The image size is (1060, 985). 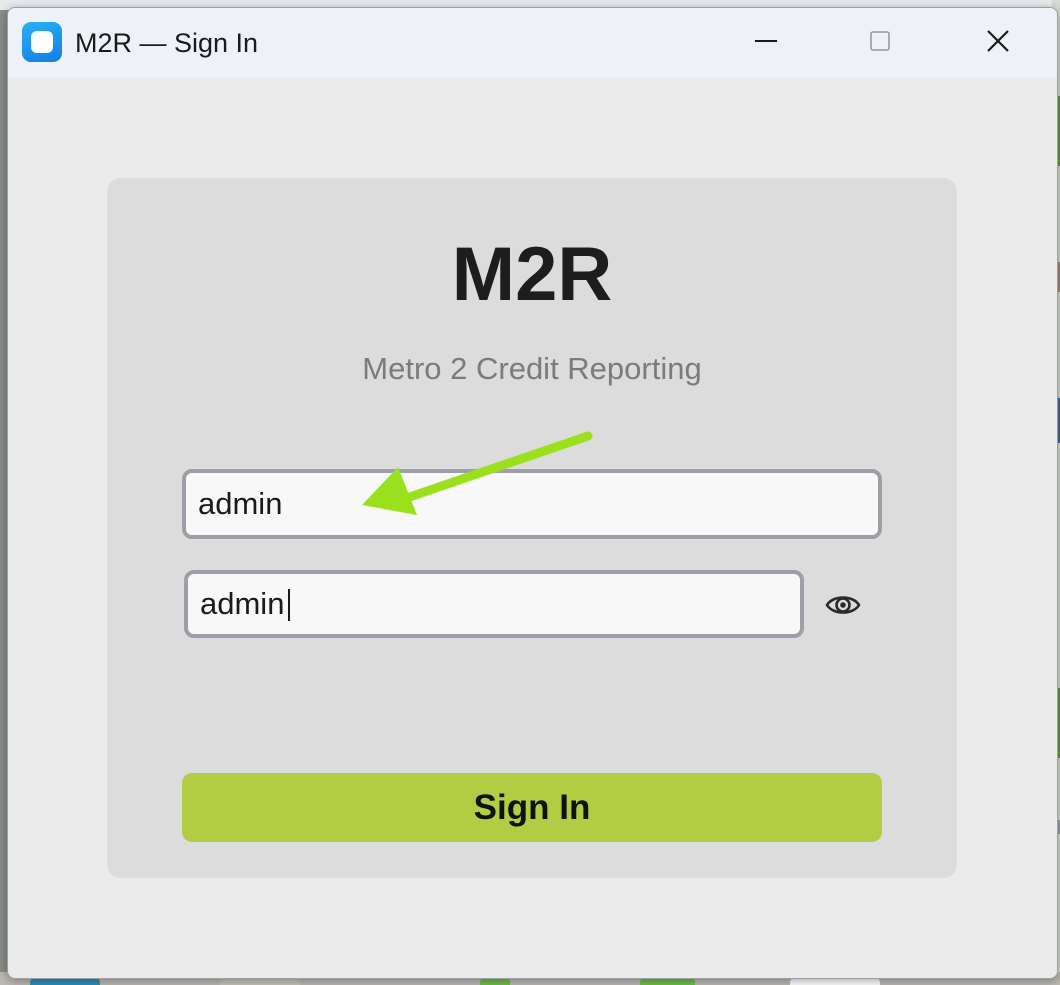 I want to click on title-bar: M2R — Sign In, so click(x=532, y=43).